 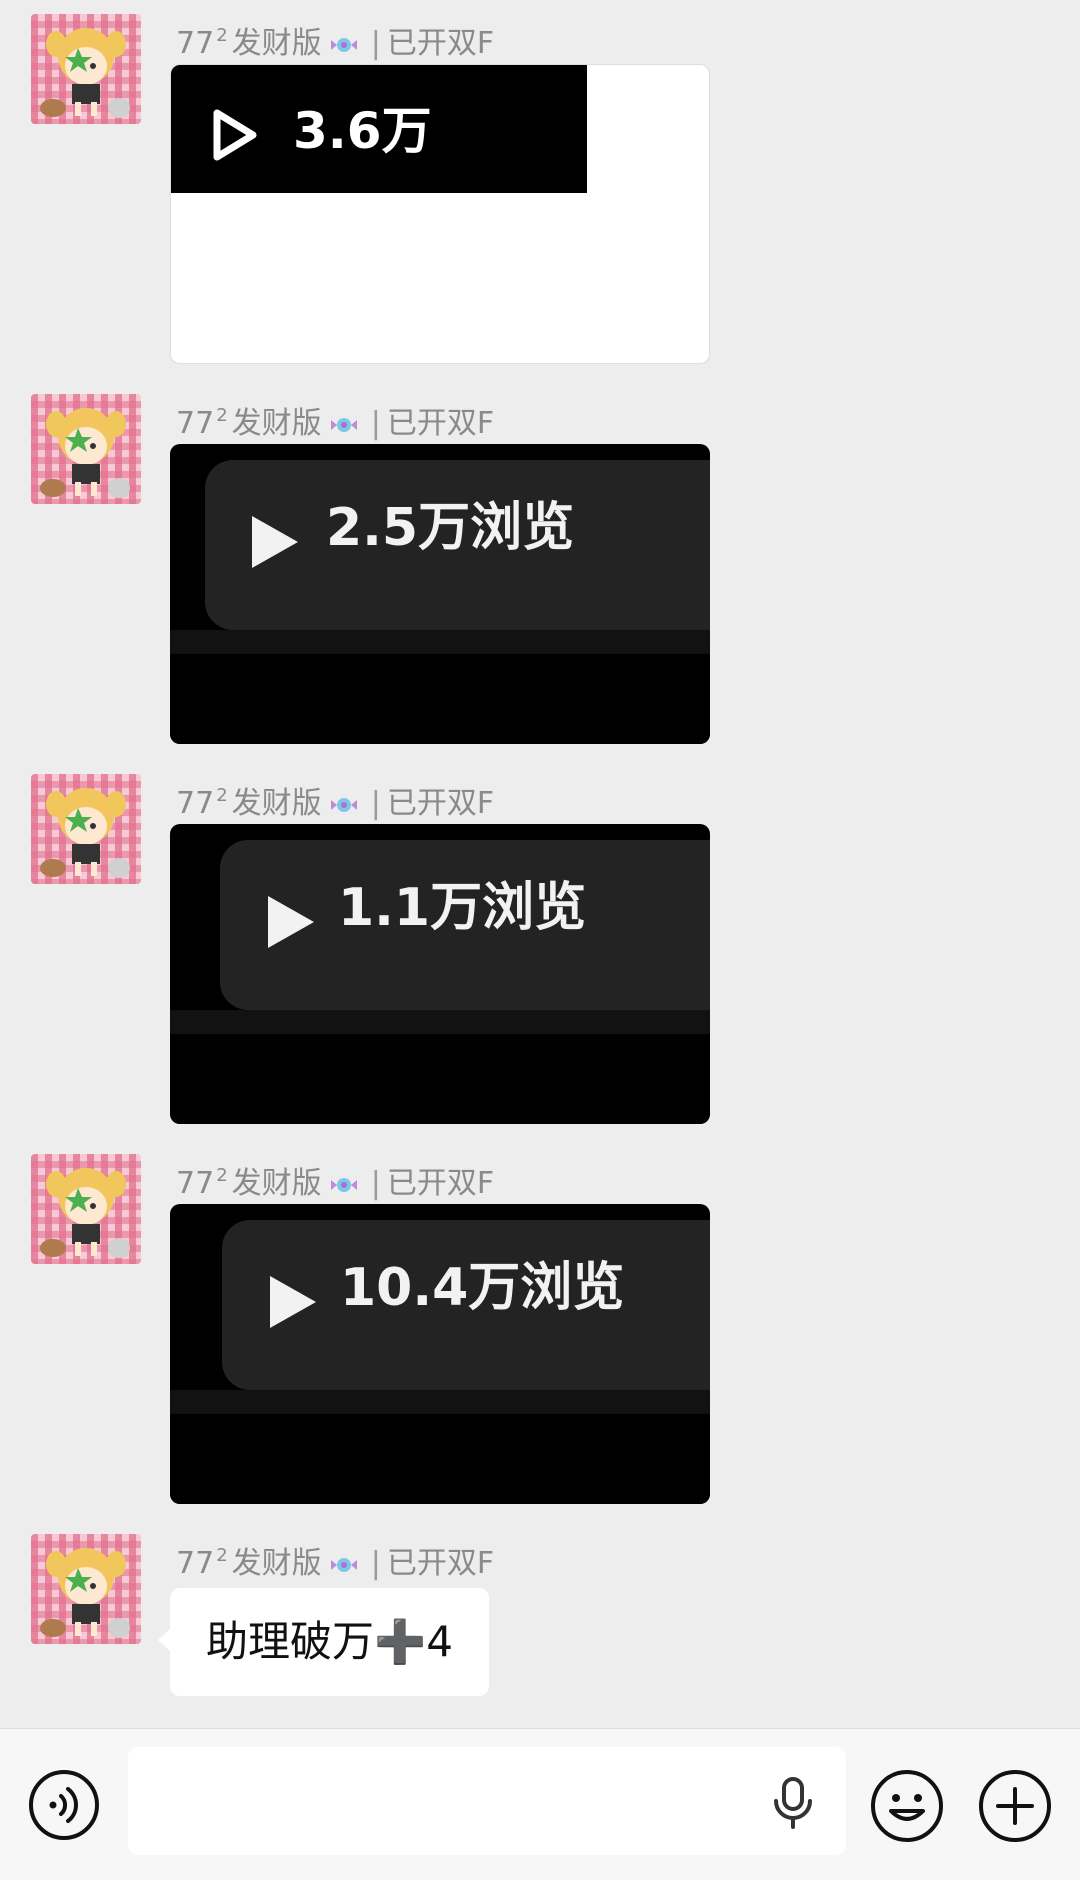 What do you see at coordinates (64, 1805) in the screenshot?
I see `voice-wave-icon` at bounding box center [64, 1805].